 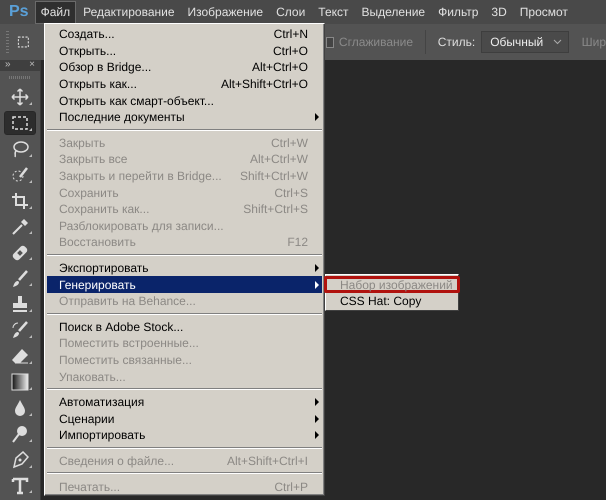 What do you see at coordinates (184, 268) in the screenshot?
I see `menu-item: Экспортировать` at bounding box center [184, 268].